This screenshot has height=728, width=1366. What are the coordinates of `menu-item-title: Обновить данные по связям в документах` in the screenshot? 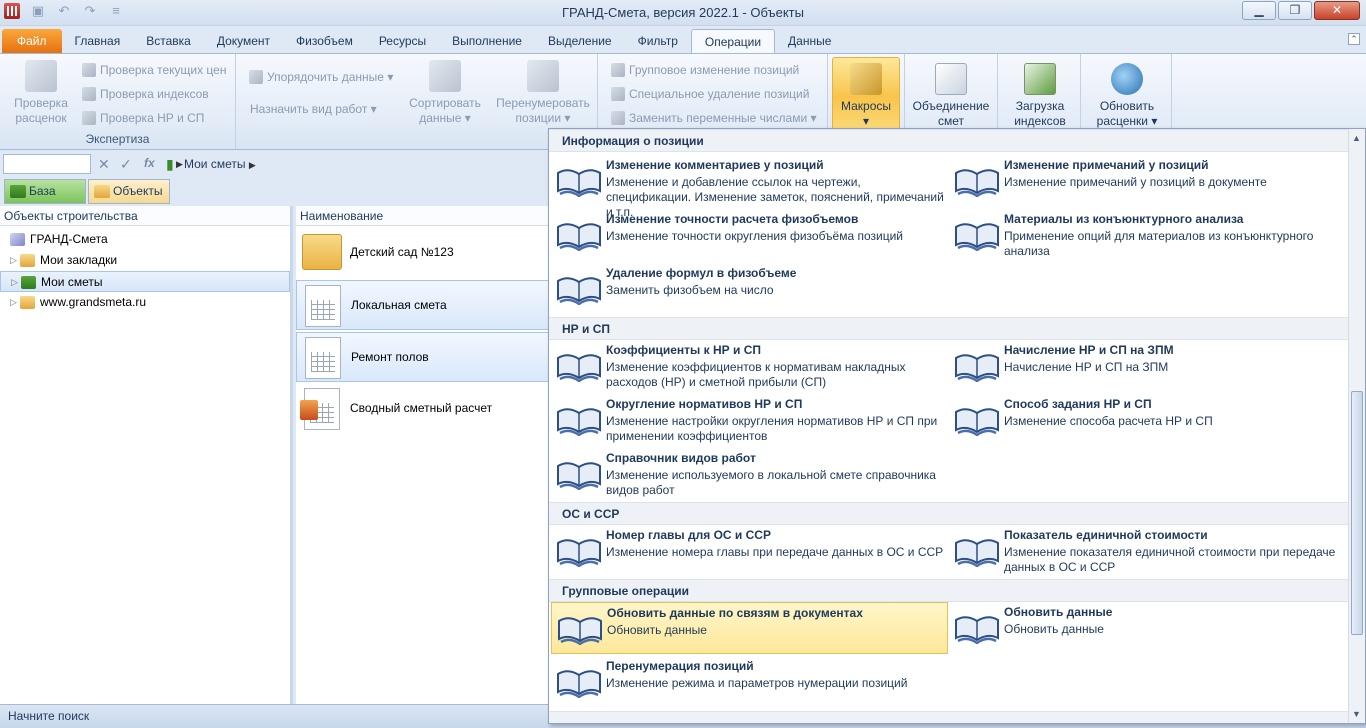 It's located at (735, 613).